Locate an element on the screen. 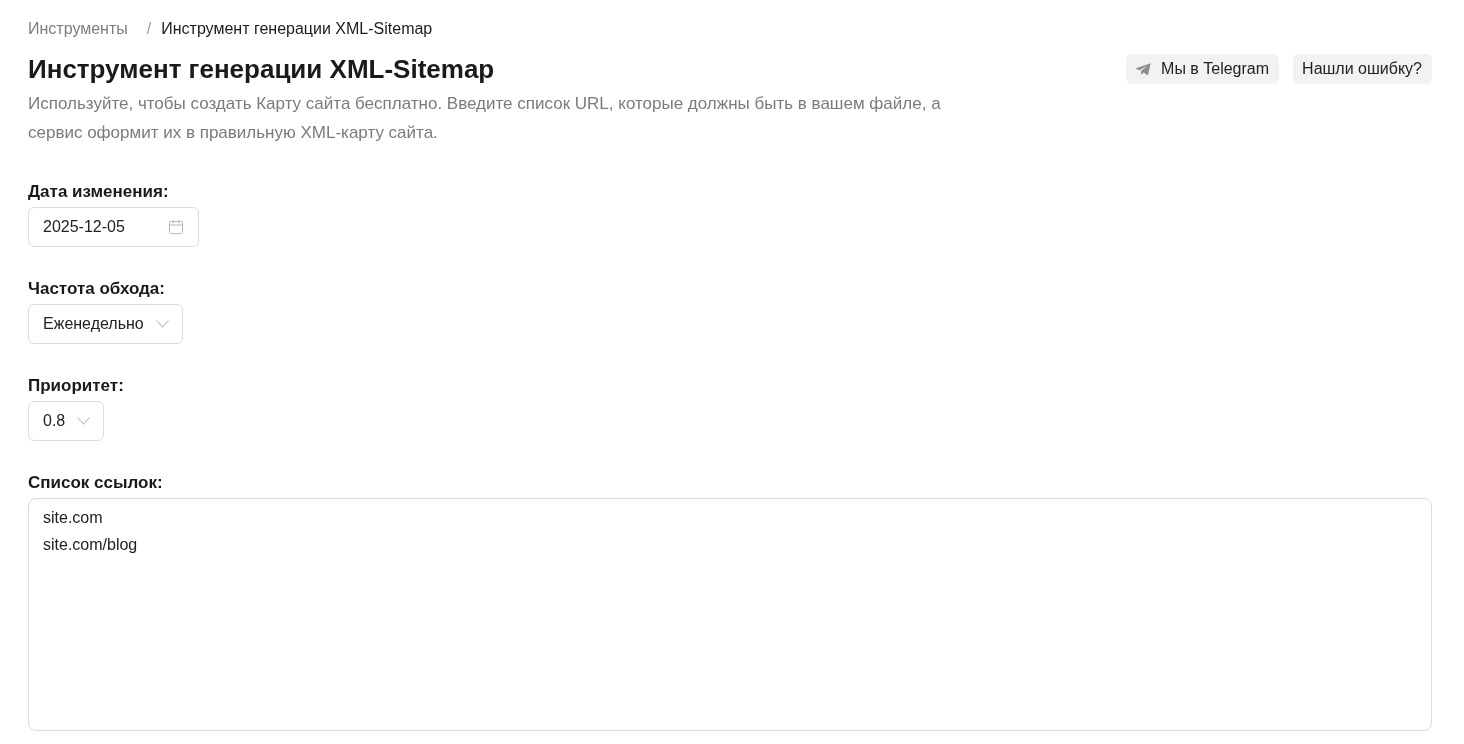 The height and width of the screenshot is (744, 1464). feedback-button: Нашли ошибку? is located at coordinates (1362, 69).